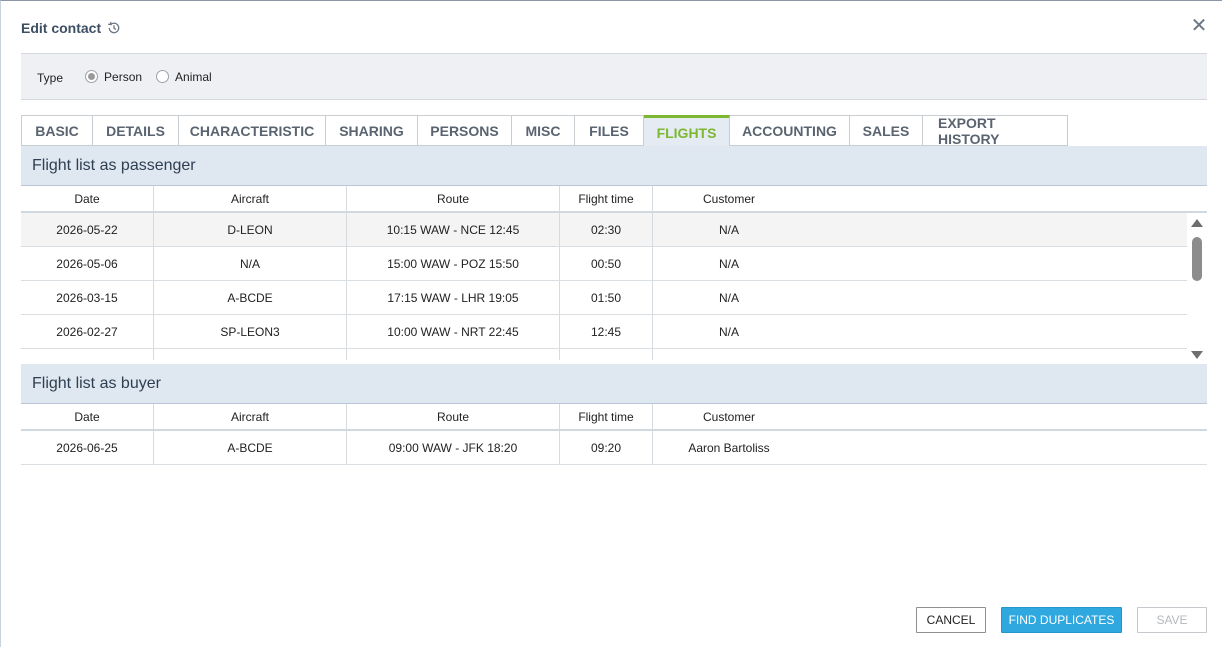  I want to click on cell-date: 2026-06-25, so click(87, 447).